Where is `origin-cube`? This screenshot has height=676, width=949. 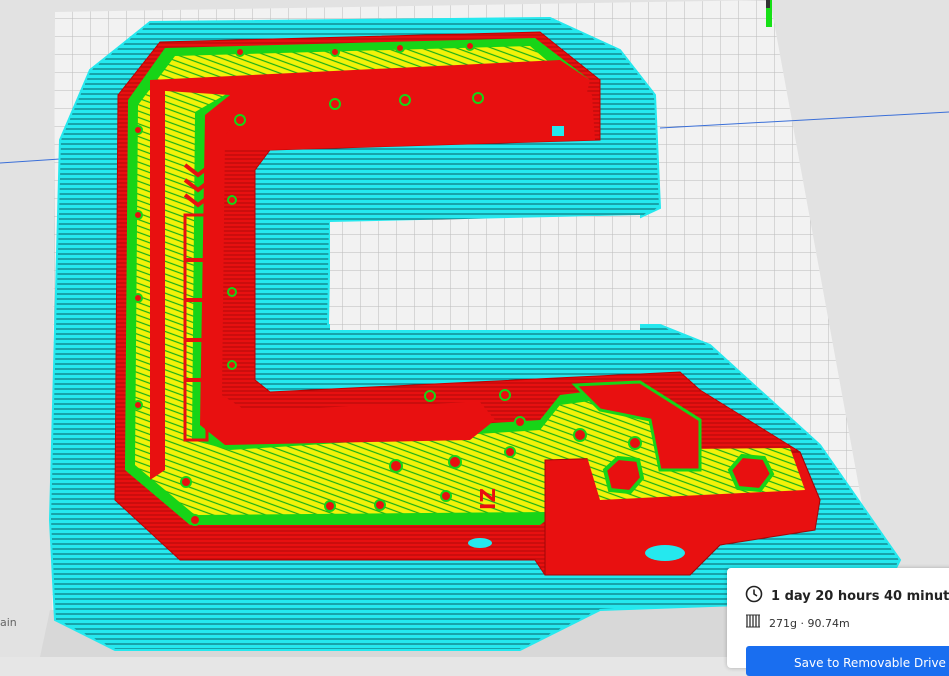 origin-cube is located at coordinates (768, 4).